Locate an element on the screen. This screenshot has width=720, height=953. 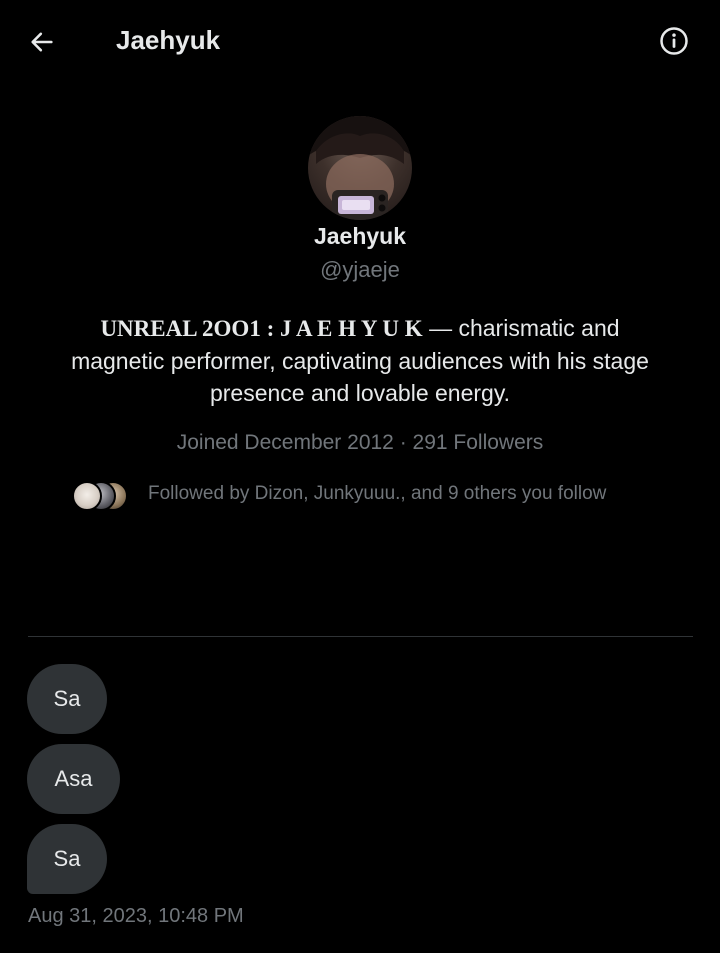
message-bubble: Asa is located at coordinates (73, 779).